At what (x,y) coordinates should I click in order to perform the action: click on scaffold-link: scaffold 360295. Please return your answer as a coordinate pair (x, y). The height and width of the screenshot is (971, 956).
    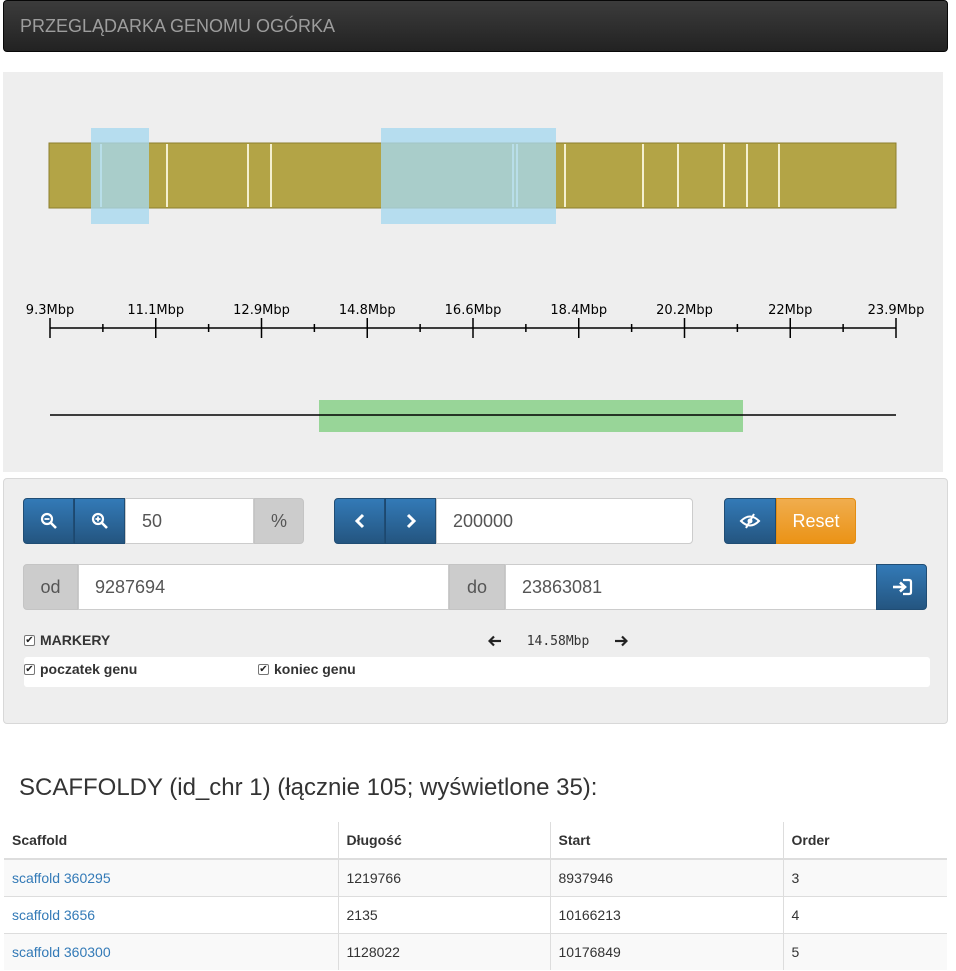
    Looking at the image, I should click on (61, 878).